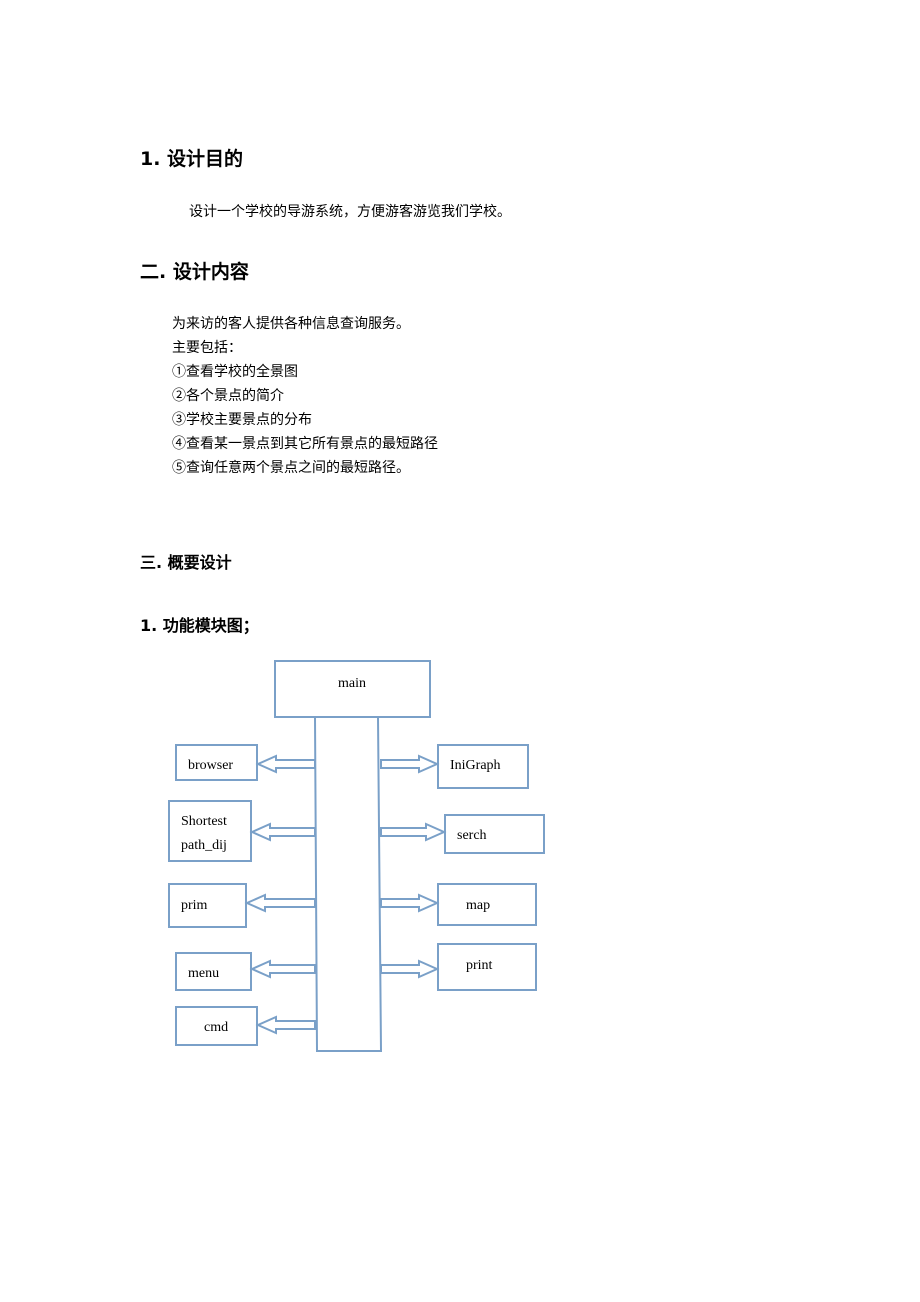 The image size is (920, 1302). I want to click on right-module: serch, so click(462, 834).